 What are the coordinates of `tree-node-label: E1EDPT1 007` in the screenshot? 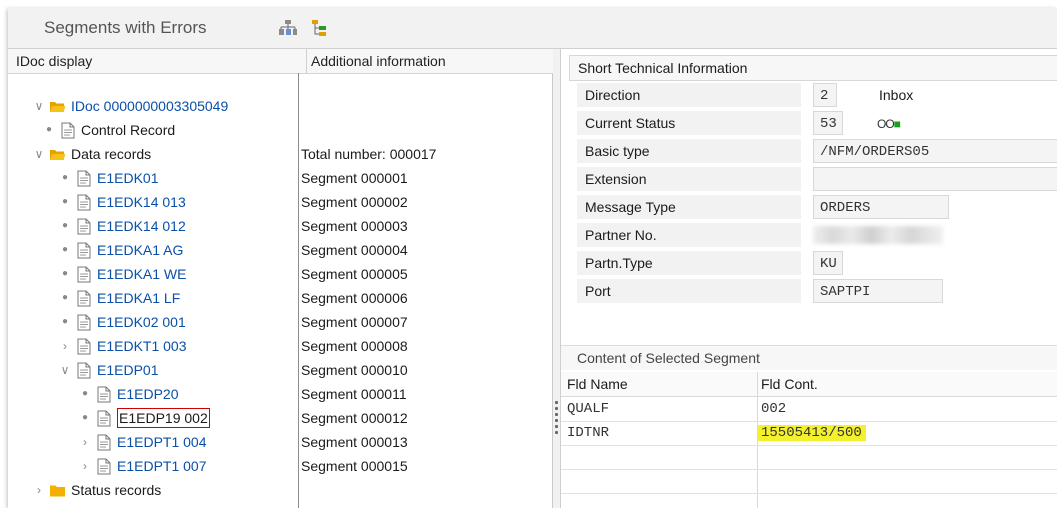 It's located at (162, 466).